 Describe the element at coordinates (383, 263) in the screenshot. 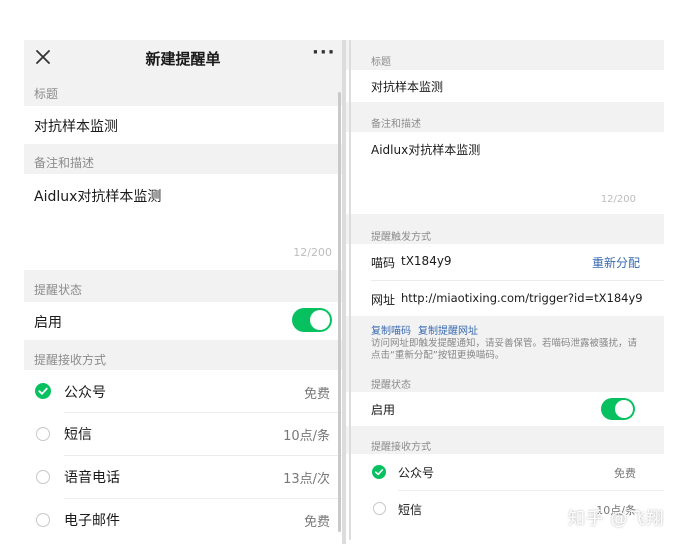

I see `code-label: 喵码` at that location.